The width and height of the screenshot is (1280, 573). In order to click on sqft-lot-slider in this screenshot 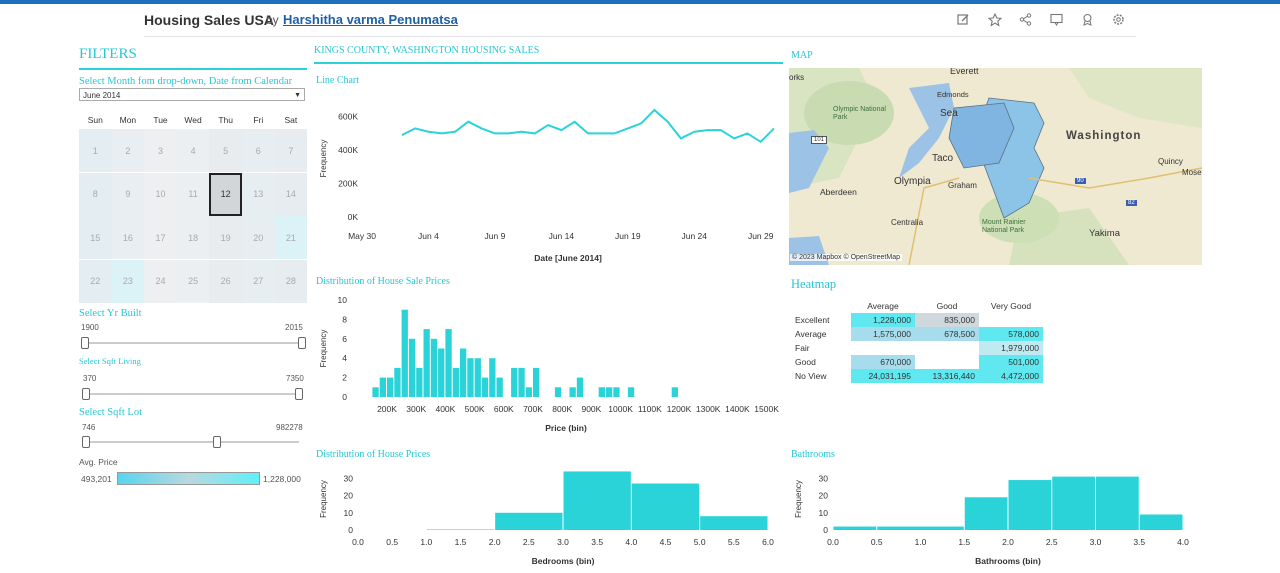, I will do `click(191, 442)`.